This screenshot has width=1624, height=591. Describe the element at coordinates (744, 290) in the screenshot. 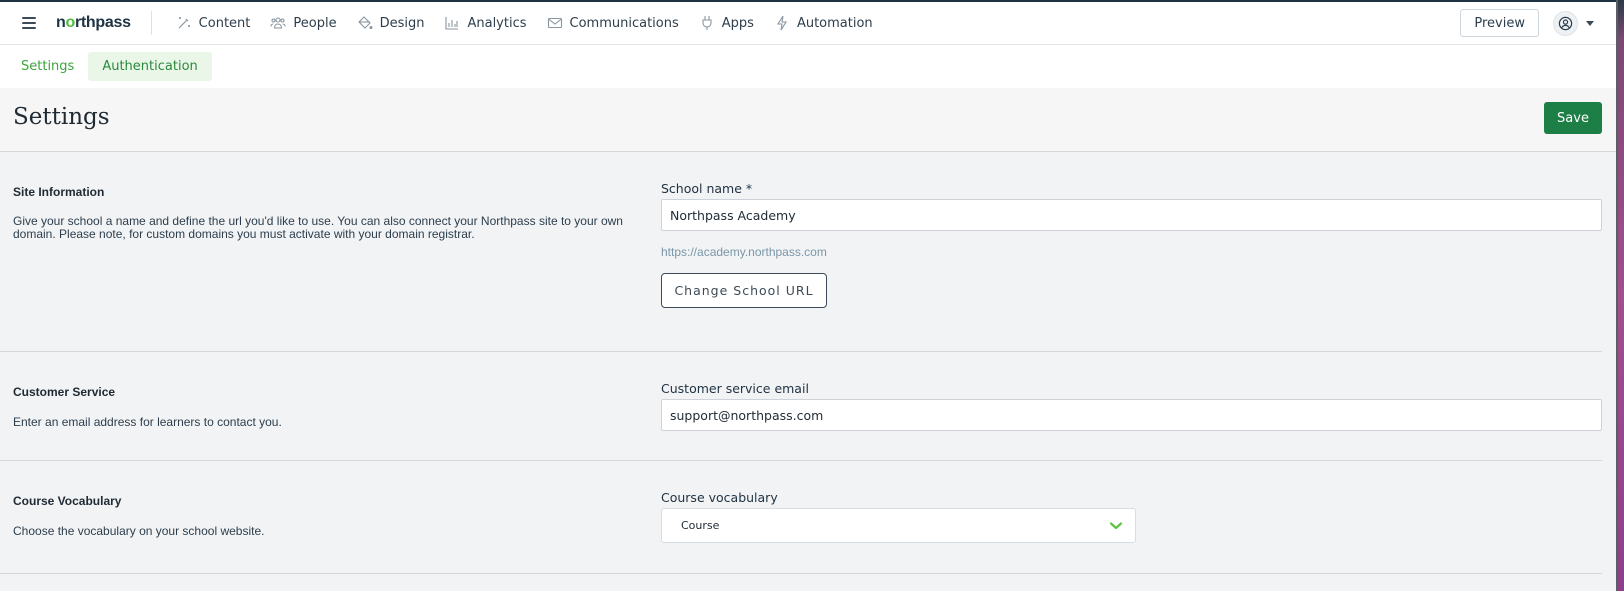

I see `change-school-url-button: Change School URL` at that location.